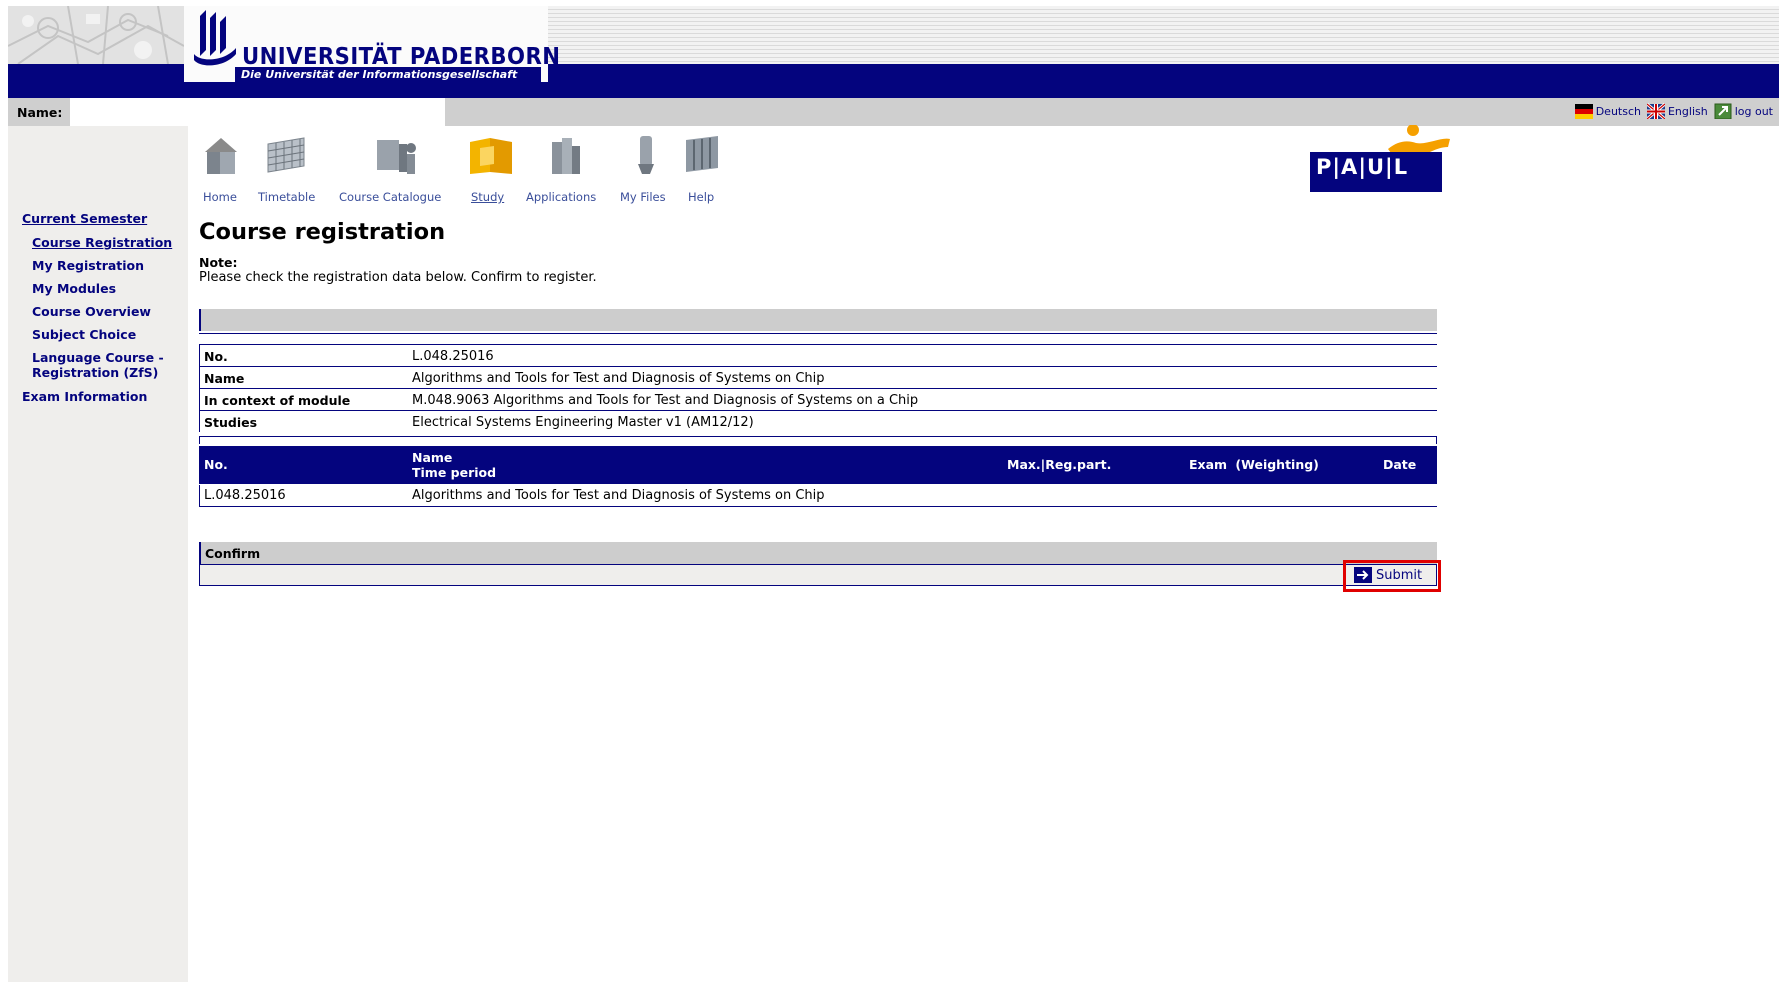  What do you see at coordinates (91, 311) in the screenshot?
I see `sidebar-item-course-overview: Course Overview` at bounding box center [91, 311].